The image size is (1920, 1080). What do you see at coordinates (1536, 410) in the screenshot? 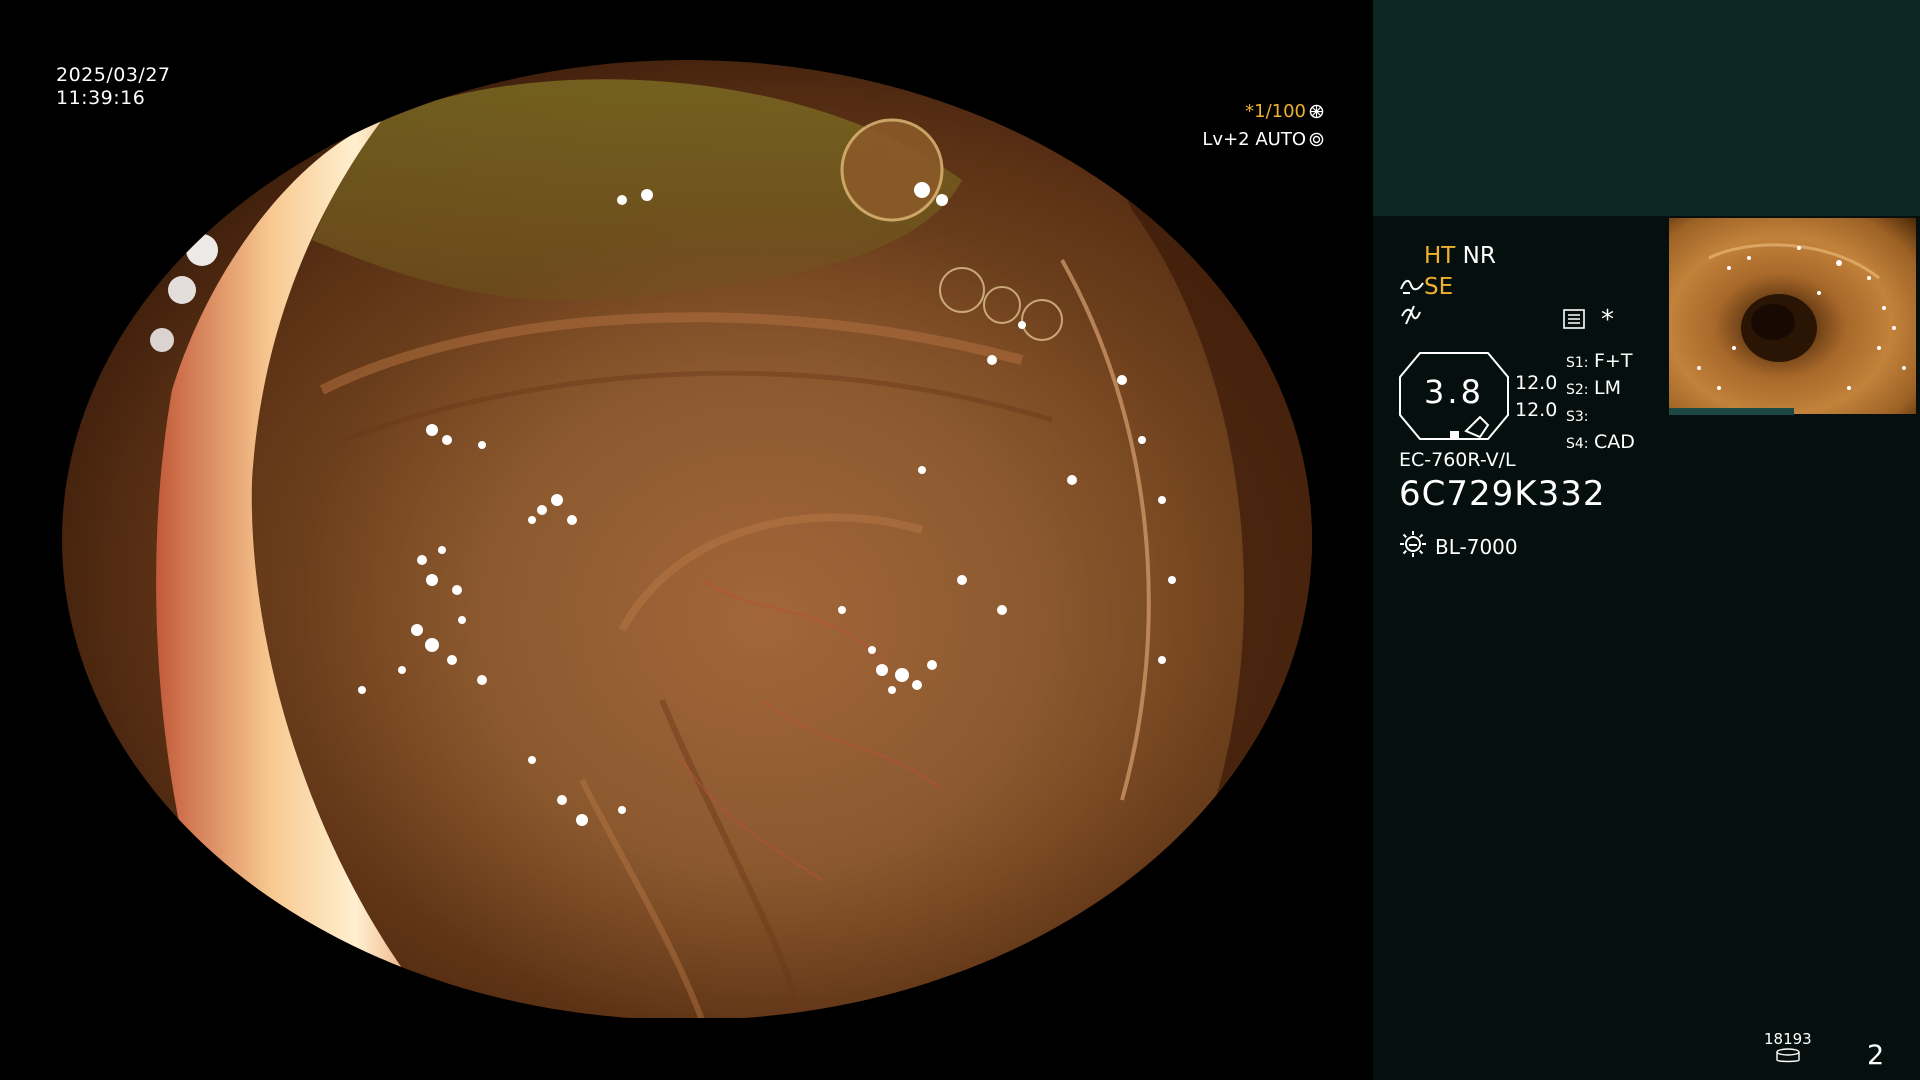
I see `gain-bottom-value: 12.0` at bounding box center [1536, 410].